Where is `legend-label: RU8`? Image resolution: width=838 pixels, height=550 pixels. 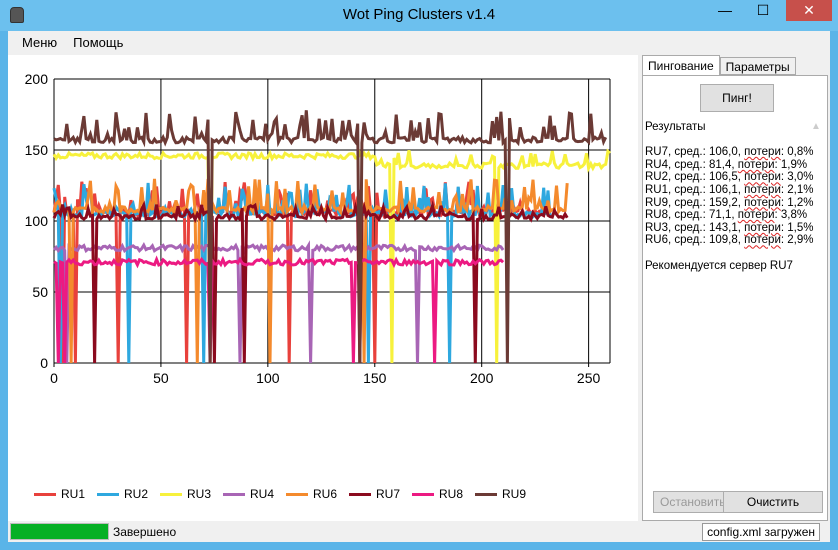
legend-label: RU8 is located at coordinates (451, 494).